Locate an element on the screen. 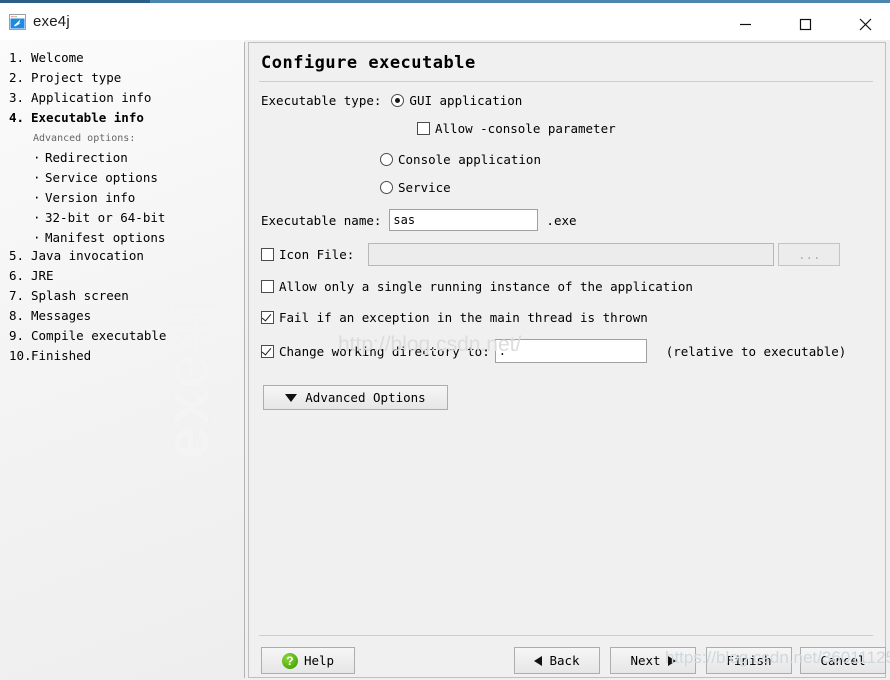 This screenshot has height=680, width=890. sidebar-item-version-info: · Version info is located at coordinates (122, 198).